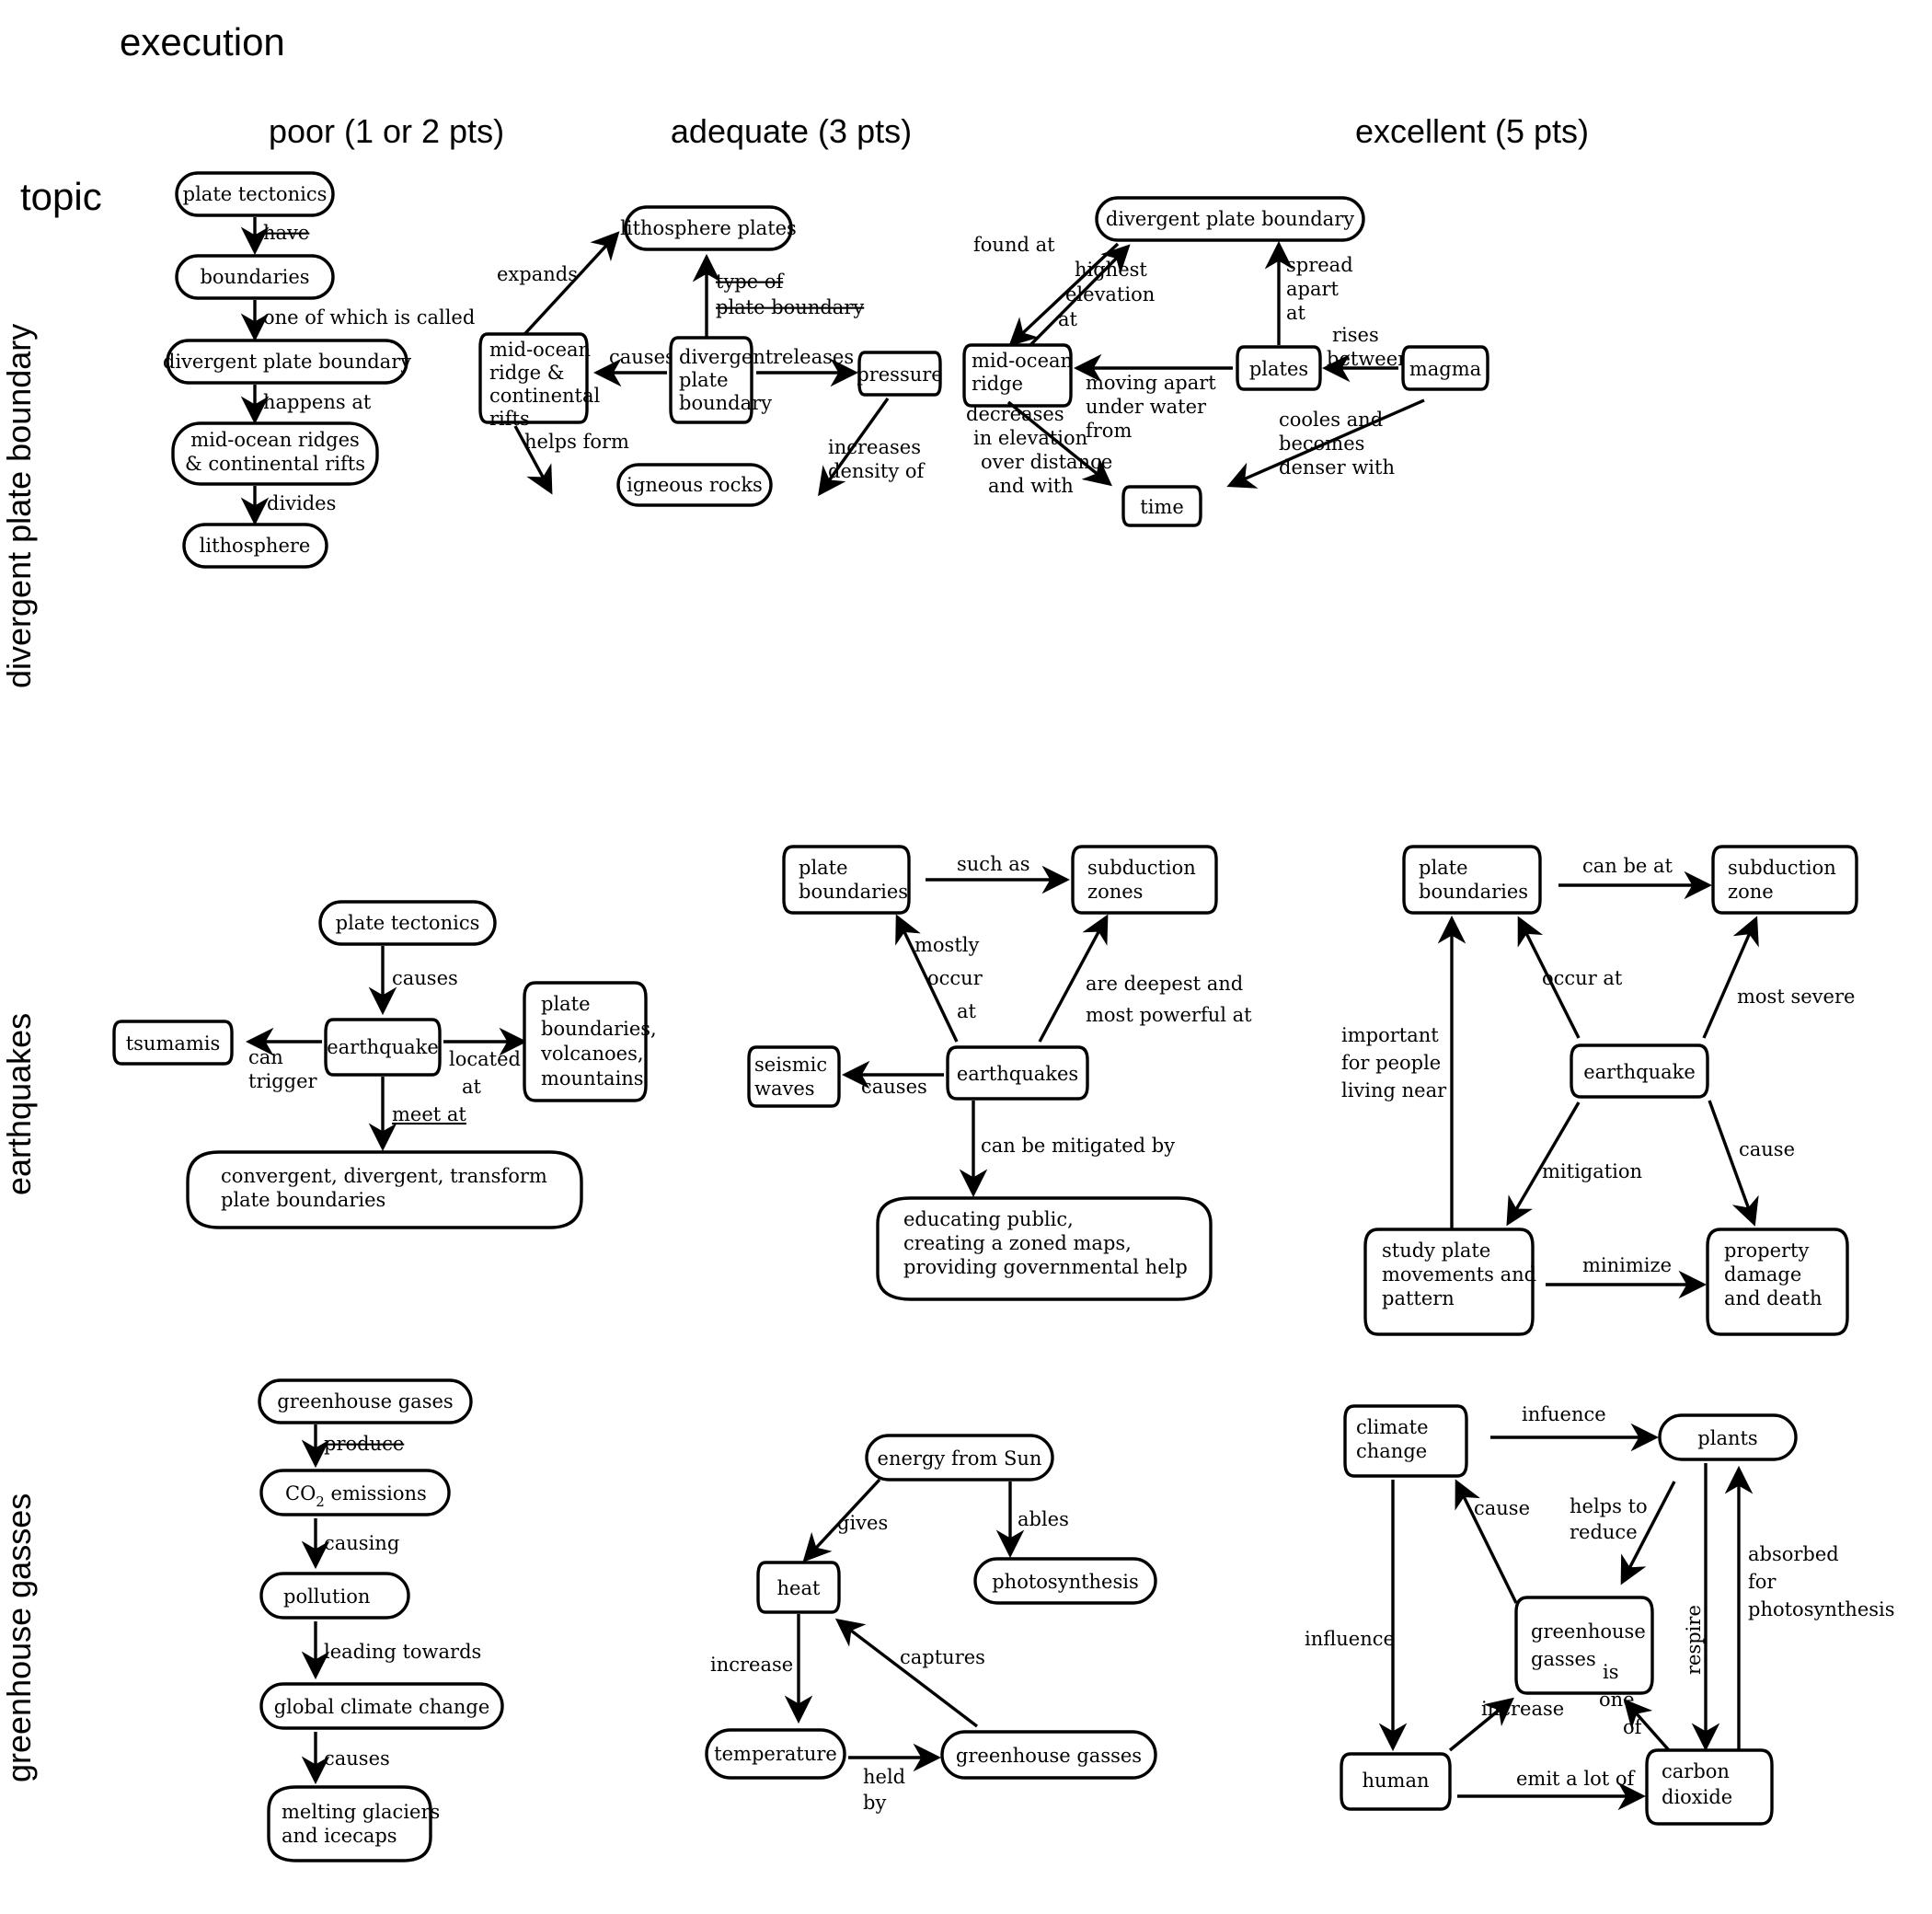 Image resolution: width=1932 pixels, height=1914 pixels. What do you see at coordinates (1627, 1265) in the screenshot?
I see `link-label-minimize: minimize` at bounding box center [1627, 1265].